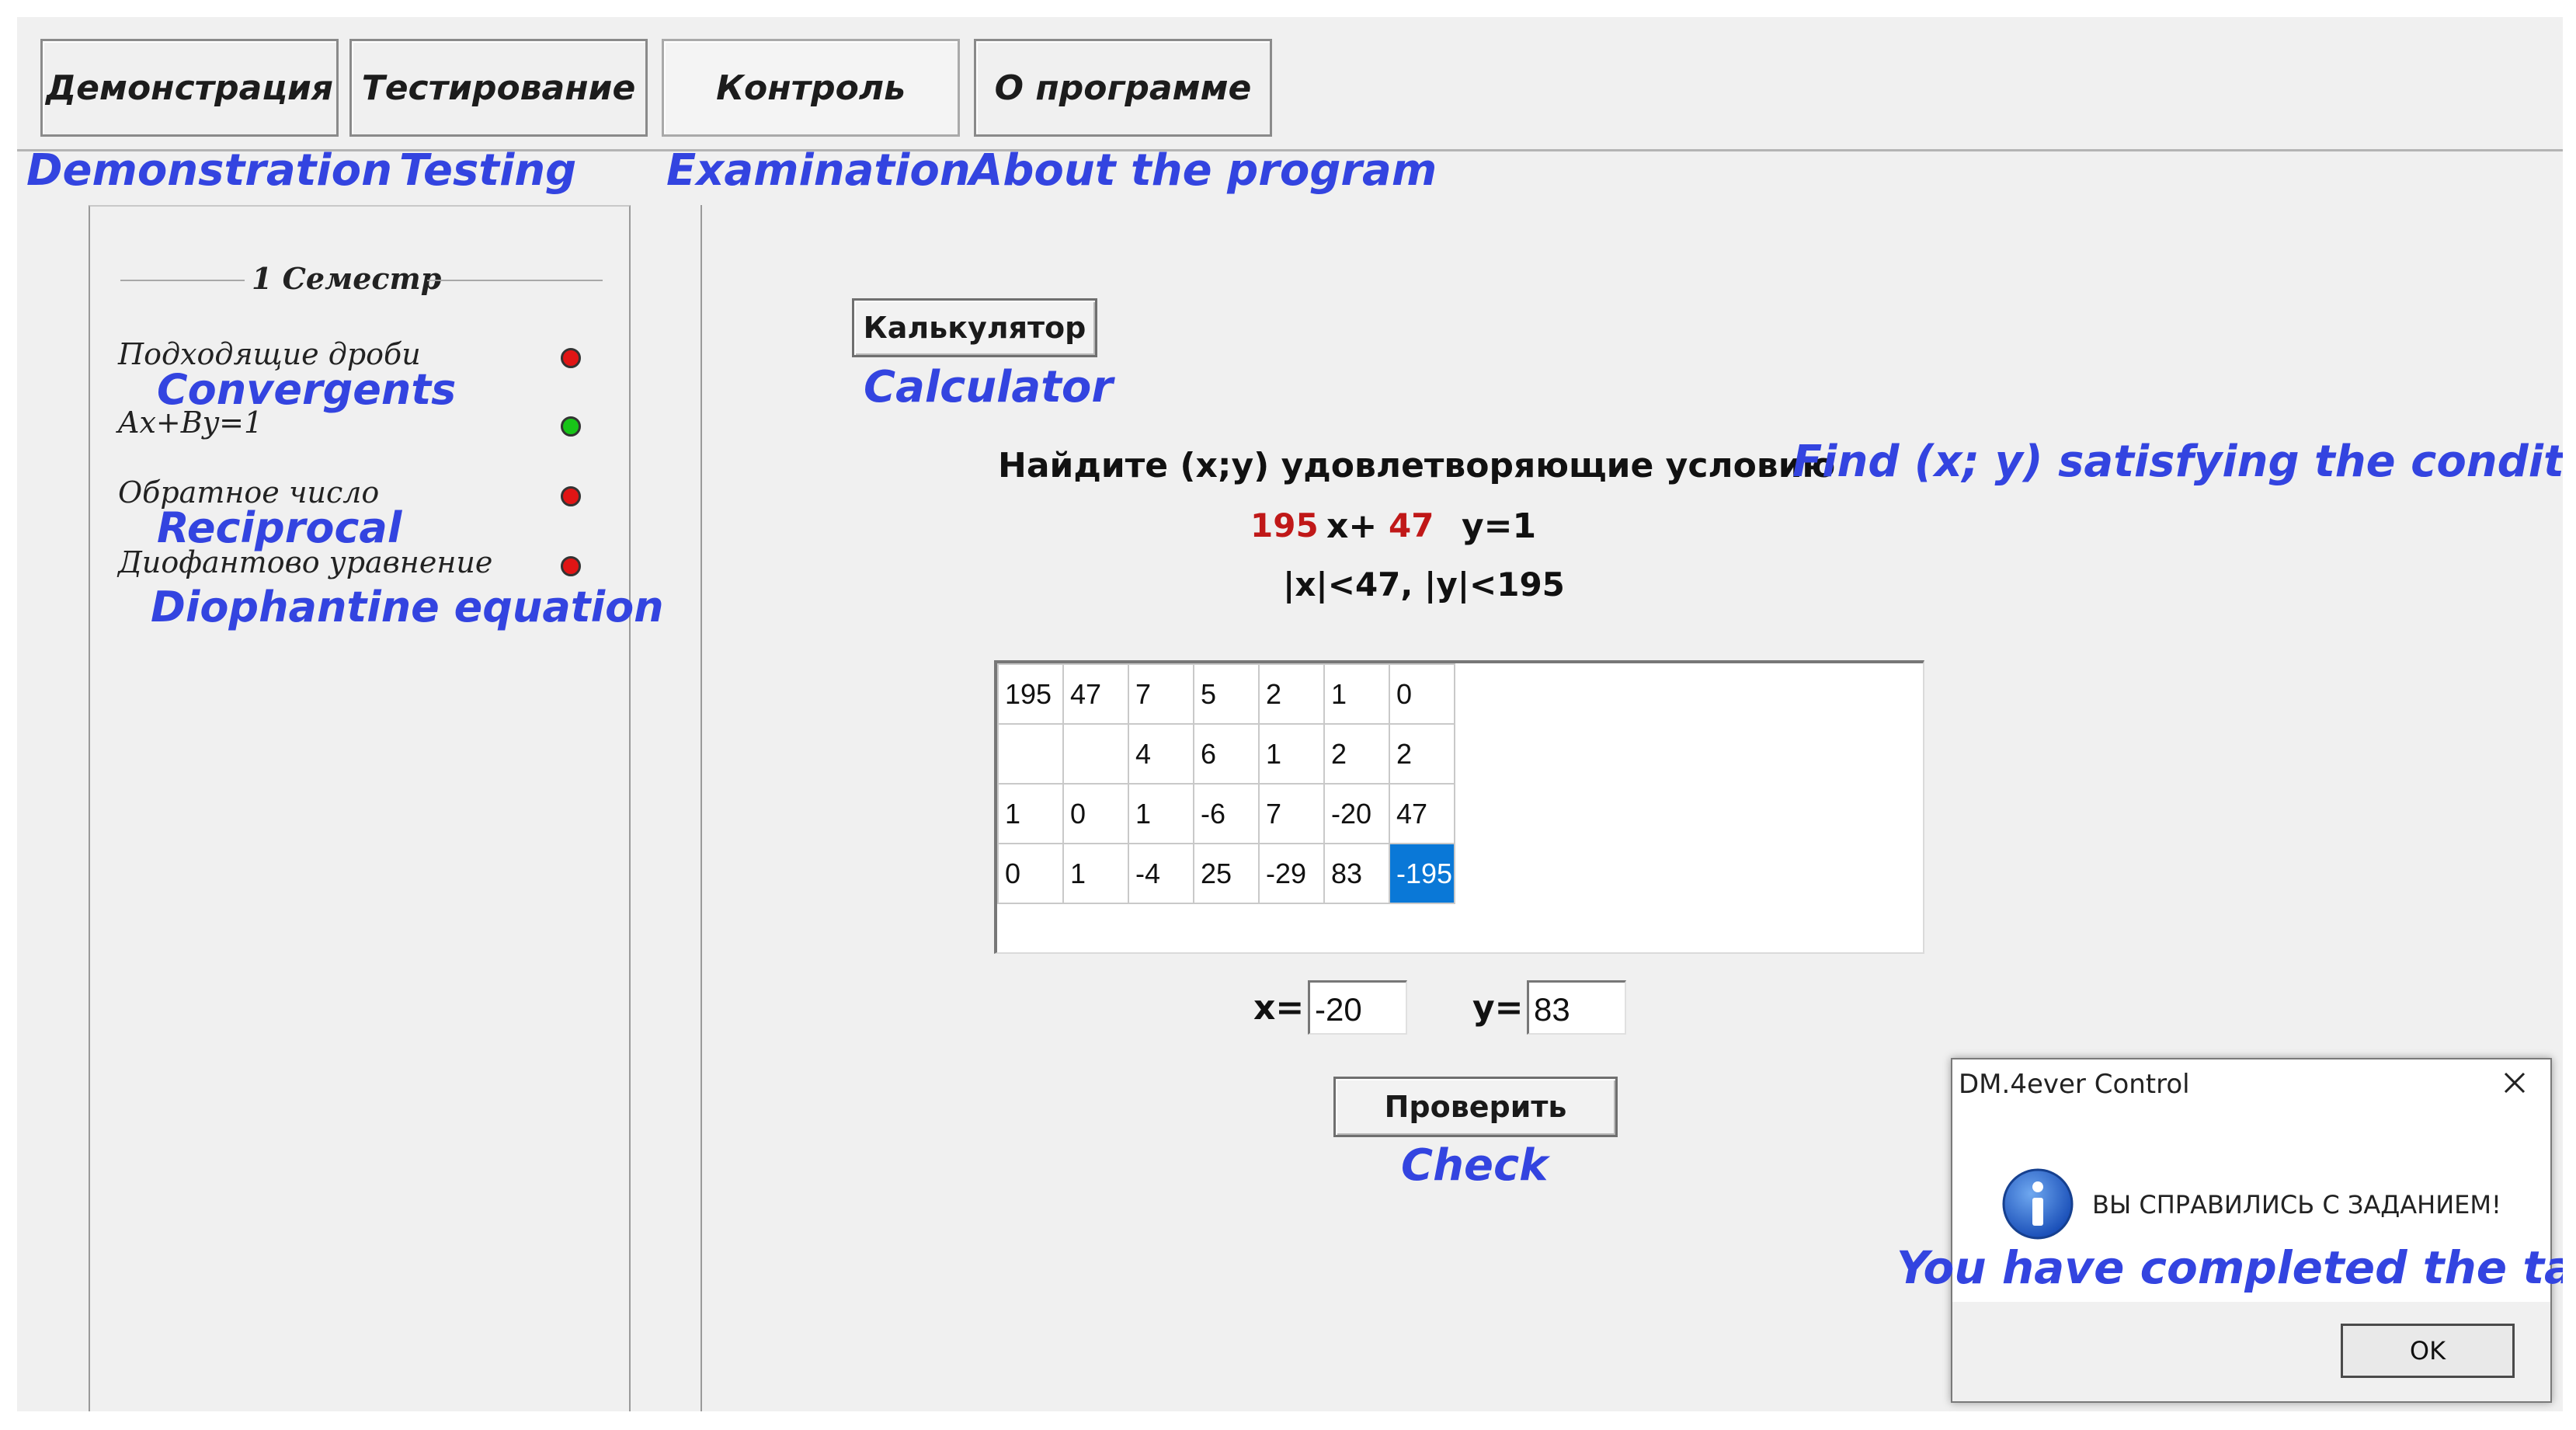  Describe the element at coordinates (818, 170) in the screenshot. I see `tab-examination-translation: Examination` at that location.